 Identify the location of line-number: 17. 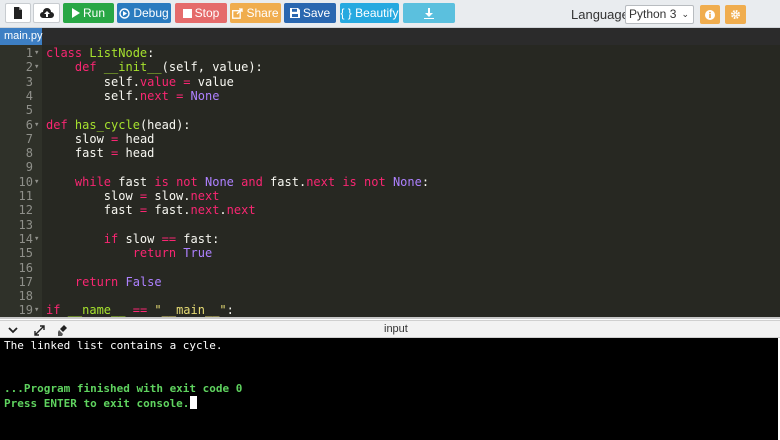
(25, 281).